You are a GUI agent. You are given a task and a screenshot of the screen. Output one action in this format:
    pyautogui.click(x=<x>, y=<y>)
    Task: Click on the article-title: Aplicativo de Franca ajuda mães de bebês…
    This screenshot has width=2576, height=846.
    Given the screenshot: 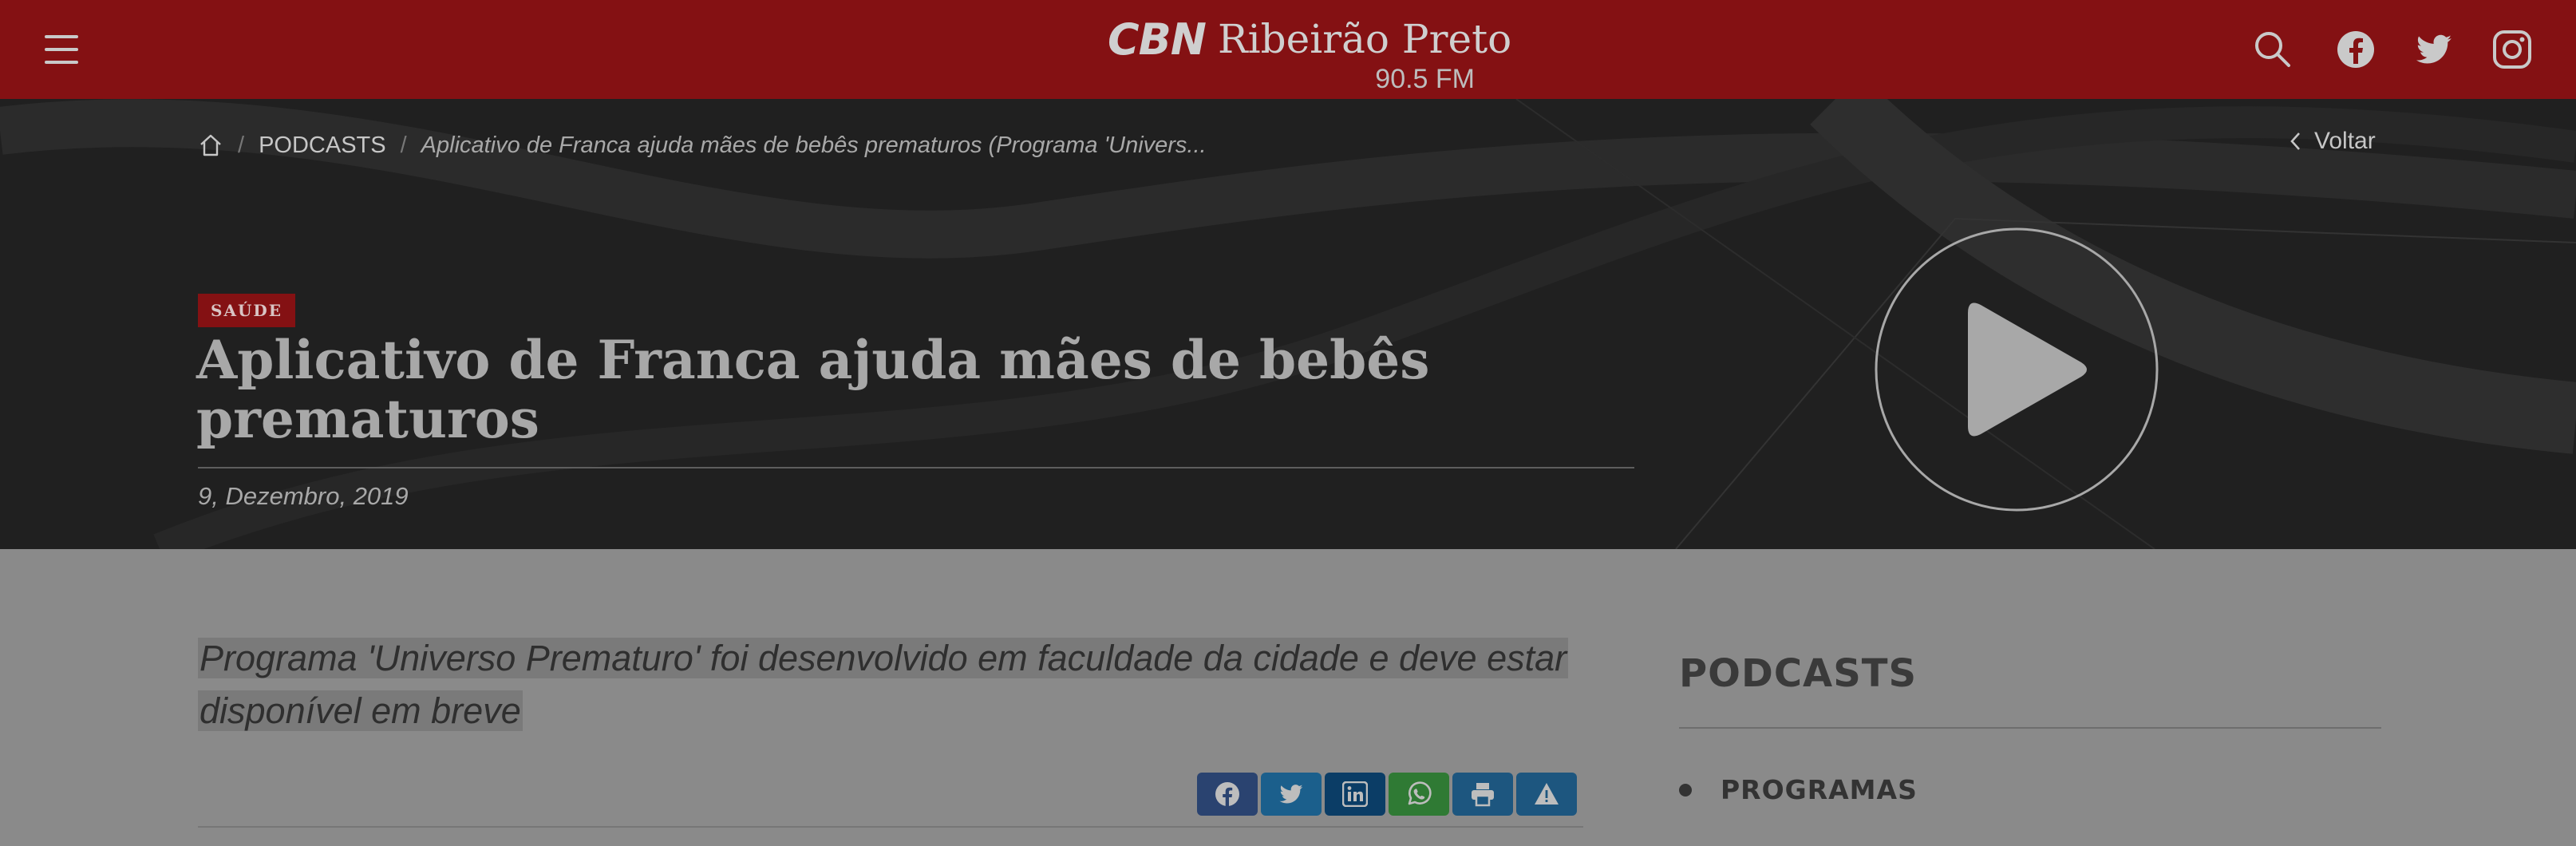 What is the action you would take?
    pyautogui.click(x=813, y=390)
    